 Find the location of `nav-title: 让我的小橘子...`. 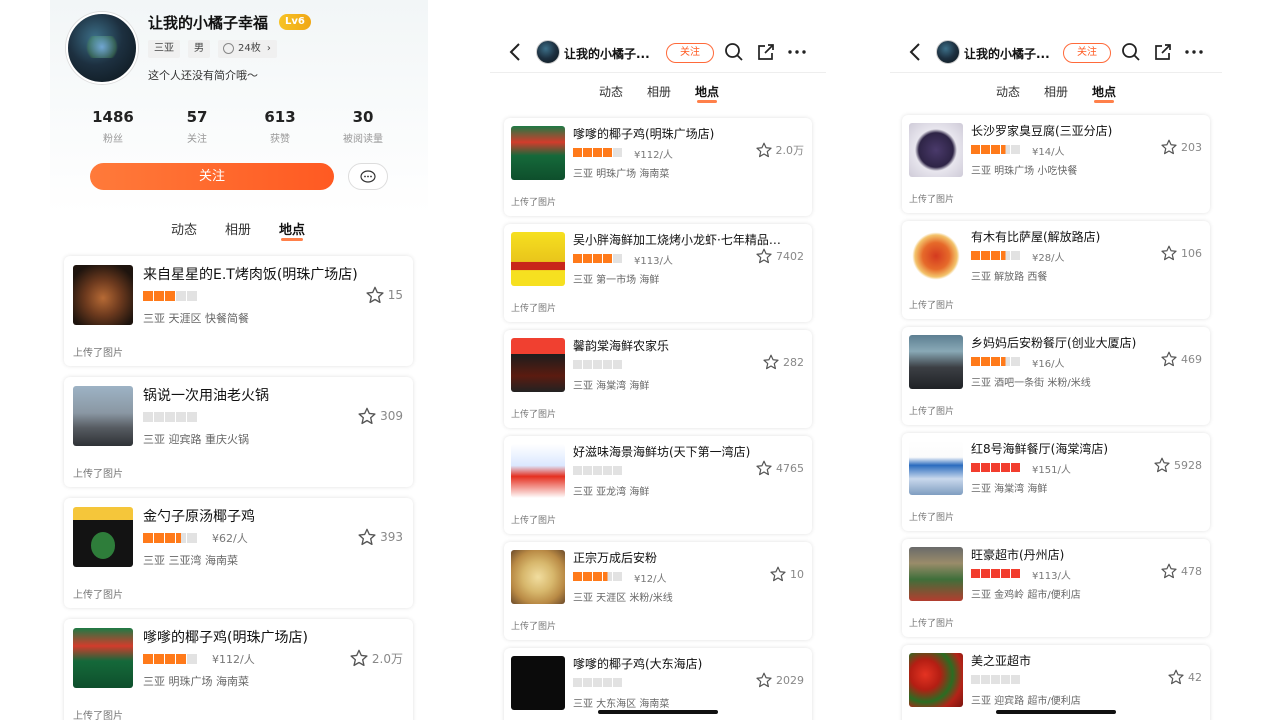

nav-title: 让我的小橘子... is located at coordinates (607, 54).